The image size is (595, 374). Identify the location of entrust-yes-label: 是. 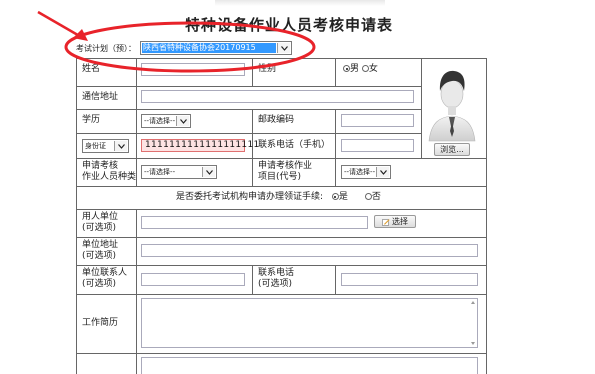
(343, 197).